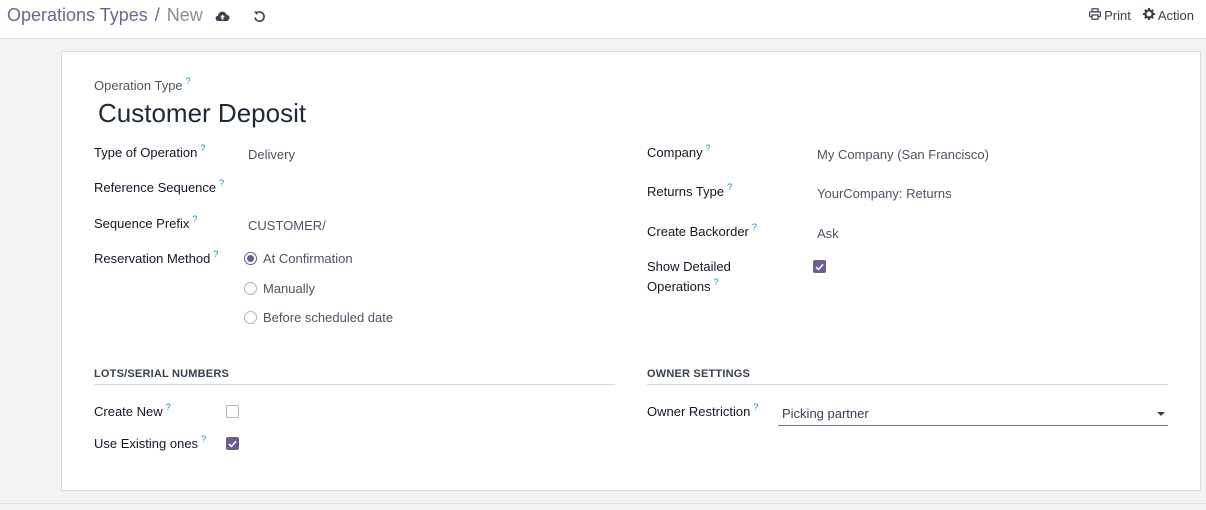 Image resolution: width=1206 pixels, height=510 pixels. I want to click on action-button: Action, so click(1168, 15).